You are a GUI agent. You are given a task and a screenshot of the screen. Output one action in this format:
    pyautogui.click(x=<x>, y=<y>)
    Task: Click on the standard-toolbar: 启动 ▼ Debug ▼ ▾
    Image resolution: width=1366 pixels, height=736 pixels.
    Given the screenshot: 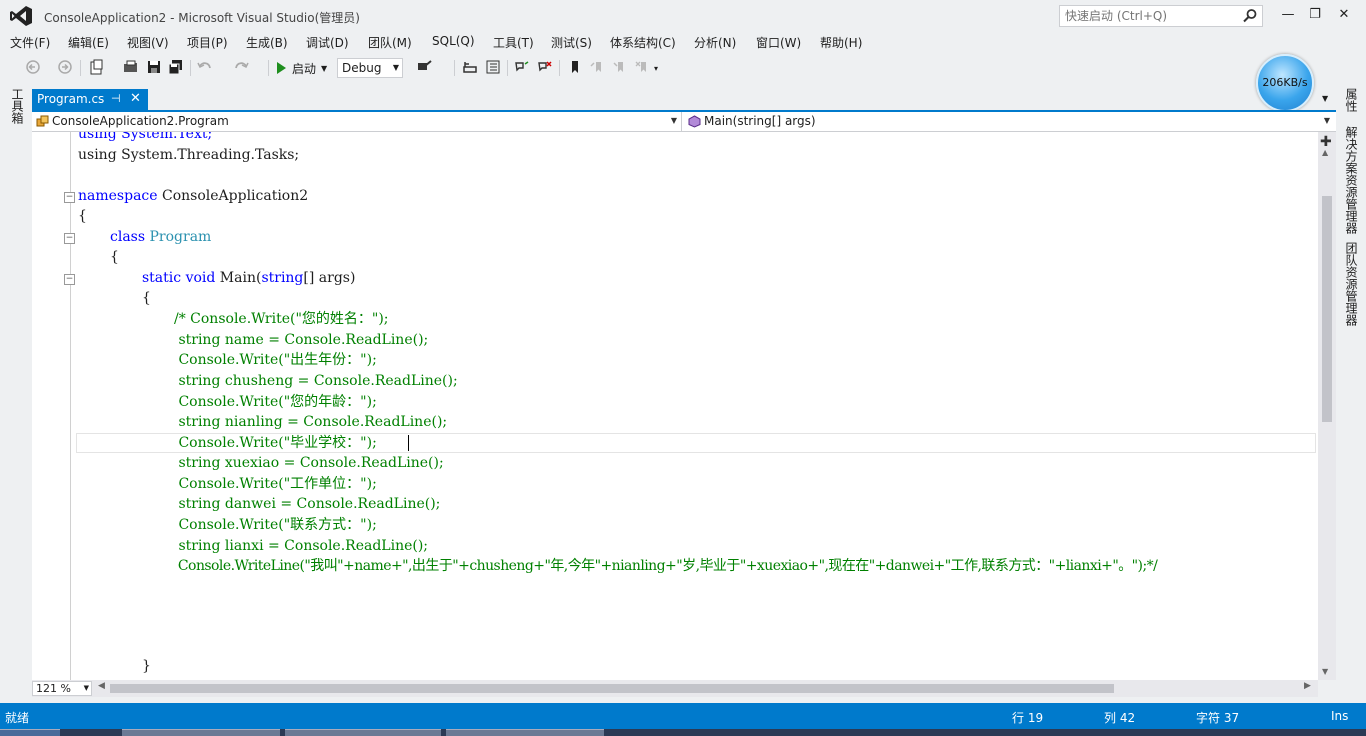 What is the action you would take?
    pyautogui.click(x=683, y=68)
    